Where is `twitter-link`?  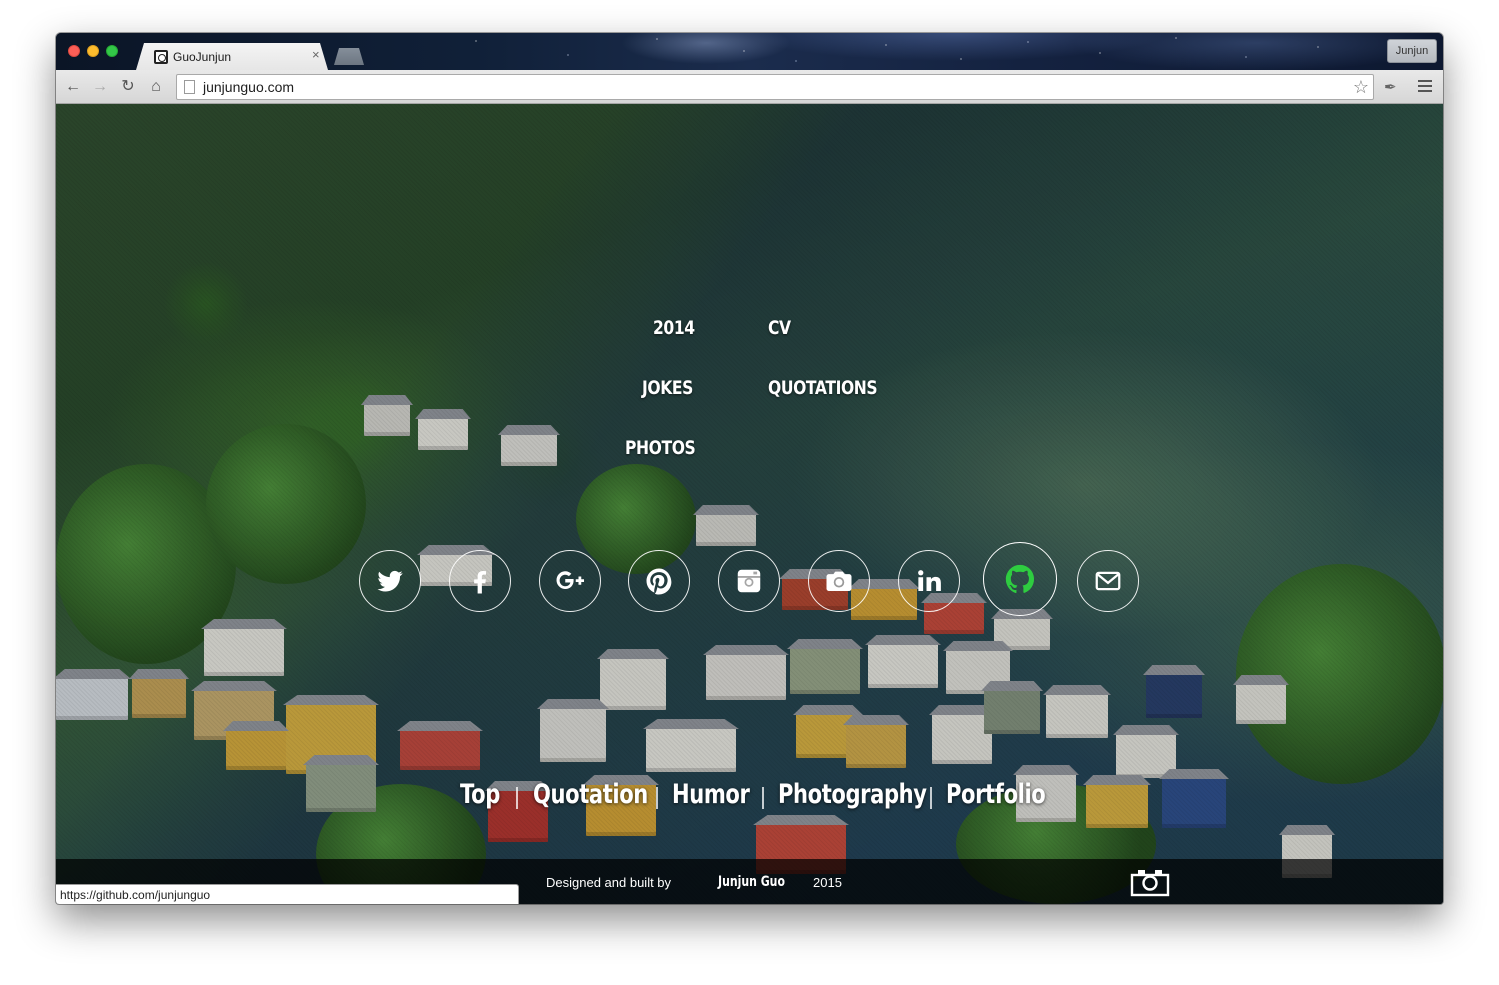
twitter-link is located at coordinates (390, 581).